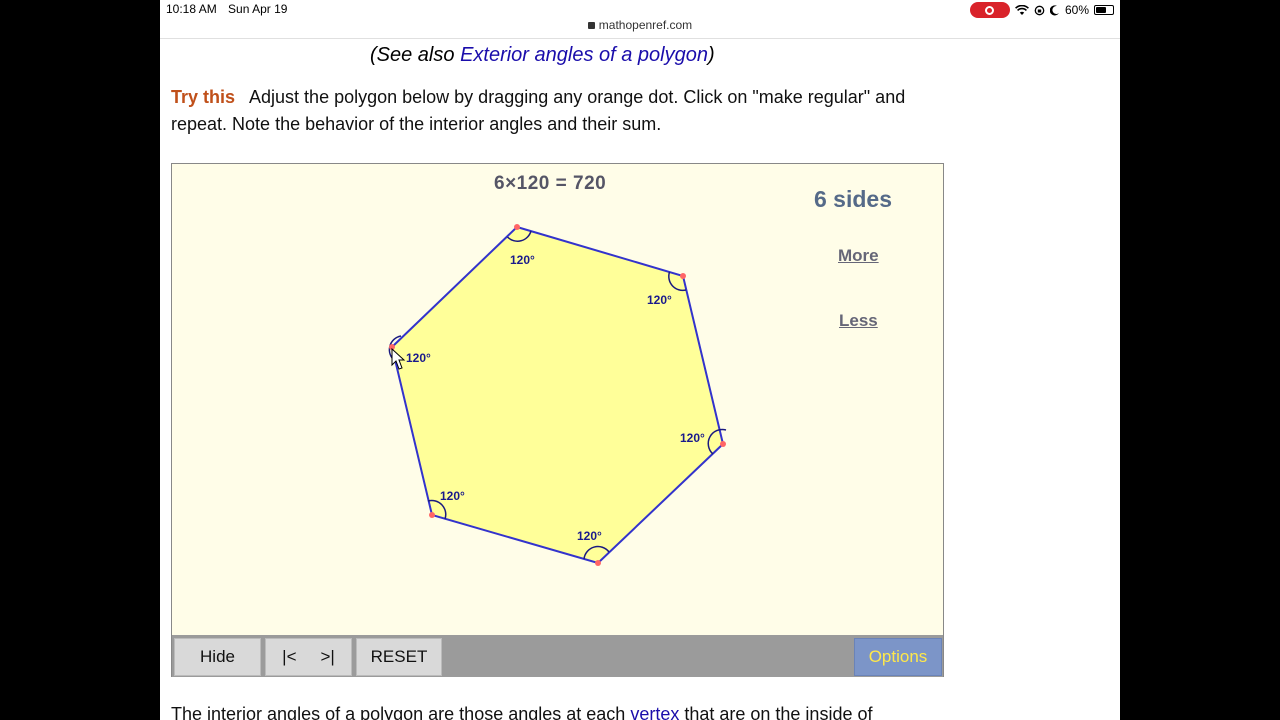  What do you see at coordinates (858, 256) in the screenshot?
I see `more-sides-link: More` at bounding box center [858, 256].